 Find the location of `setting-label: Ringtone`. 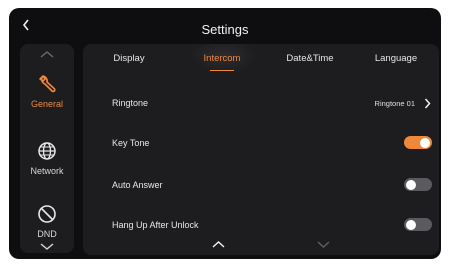

setting-label: Ringtone is located at coordinates (130, 103).